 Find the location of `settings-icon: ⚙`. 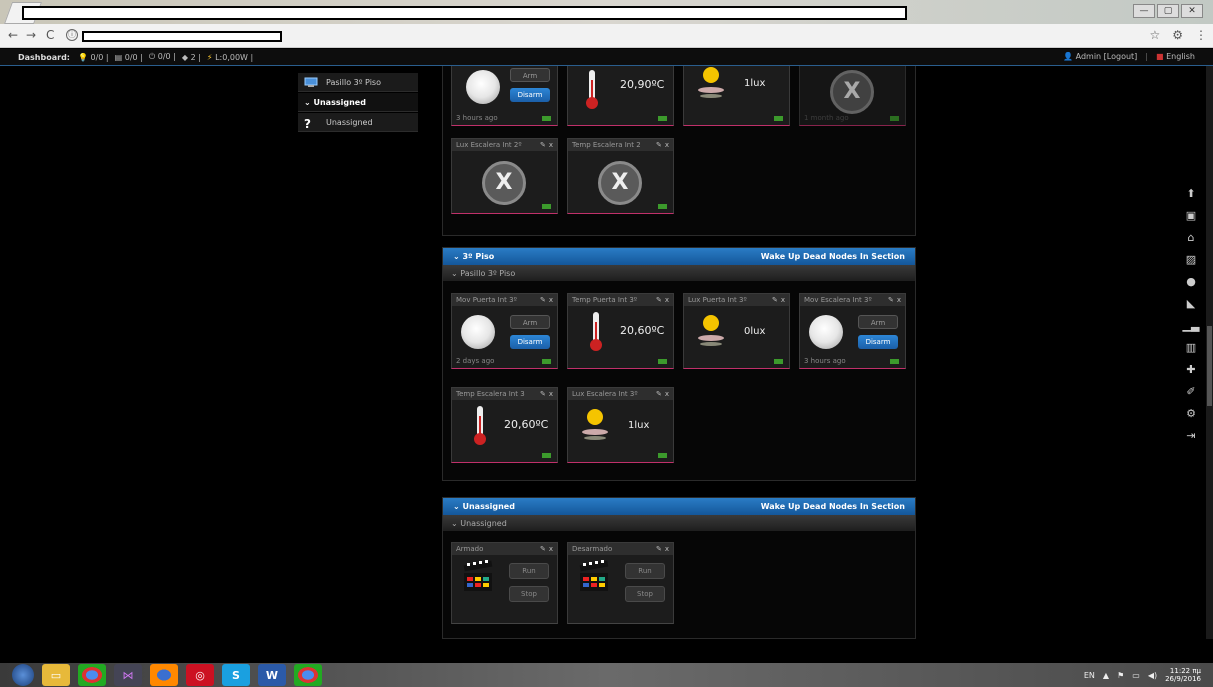

settings-icon: ⚙ is located at coordinates (1191, 414).